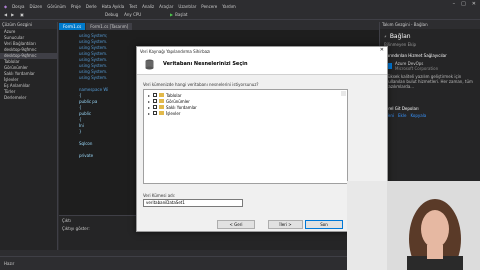  What do you see at coordinates (181, 14) in the screenshot?
I see `start-label: Başlat` at bounding box center [181, 14].